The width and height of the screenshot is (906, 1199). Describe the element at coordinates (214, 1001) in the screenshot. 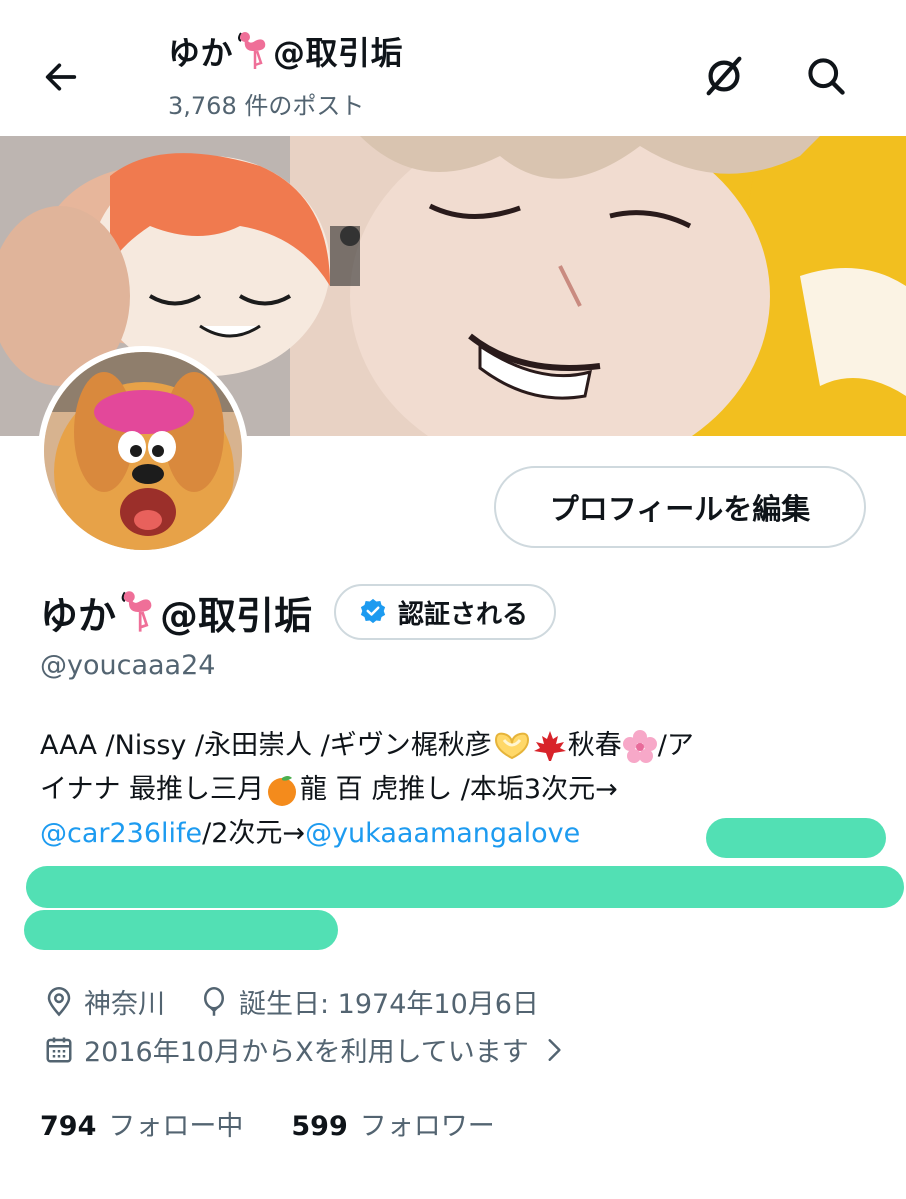

I see `balloon-icon` at that location.